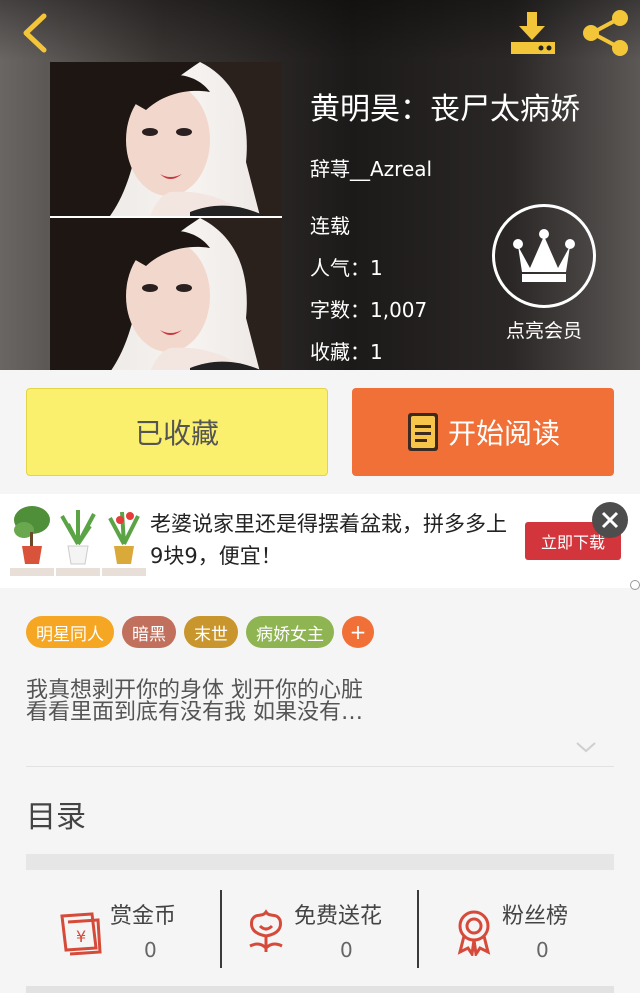 Image resolution: width=640 pixels, height=993 pixels. I want to click on tag-item: 病娇女主, so click(290, 632).